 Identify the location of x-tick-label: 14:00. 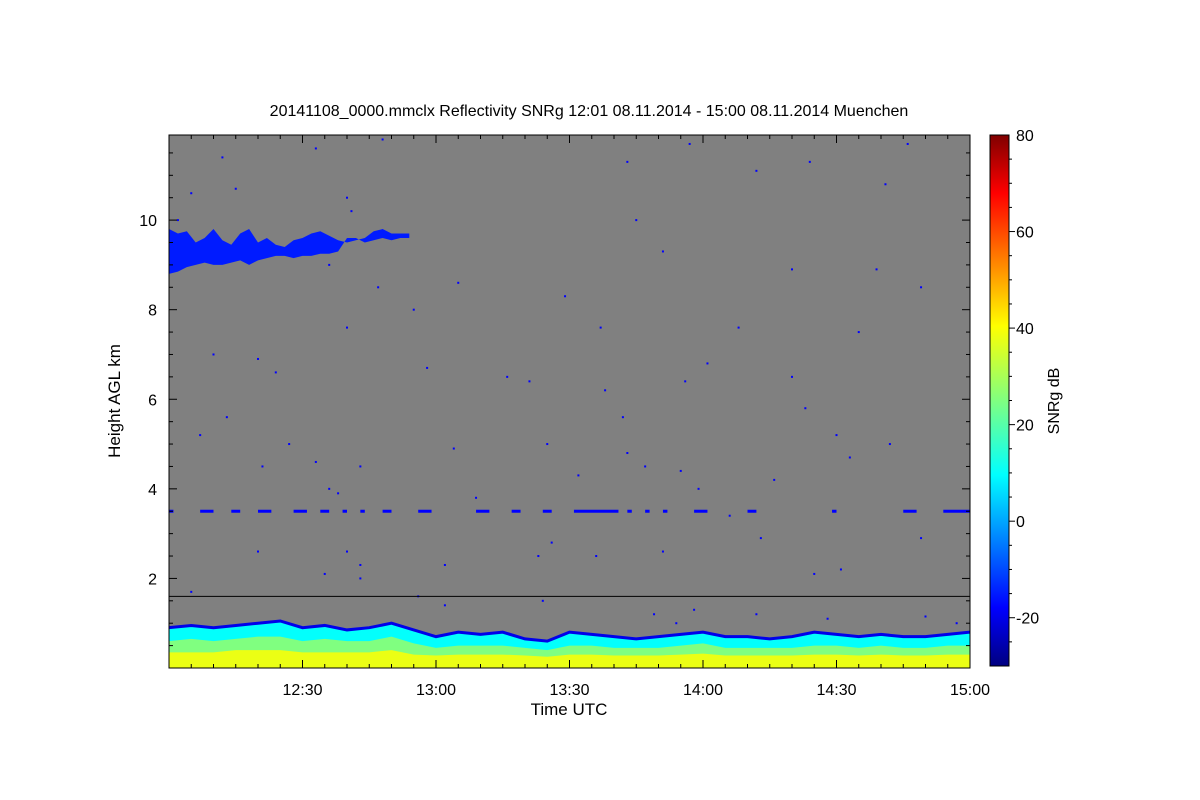
(703, 690).